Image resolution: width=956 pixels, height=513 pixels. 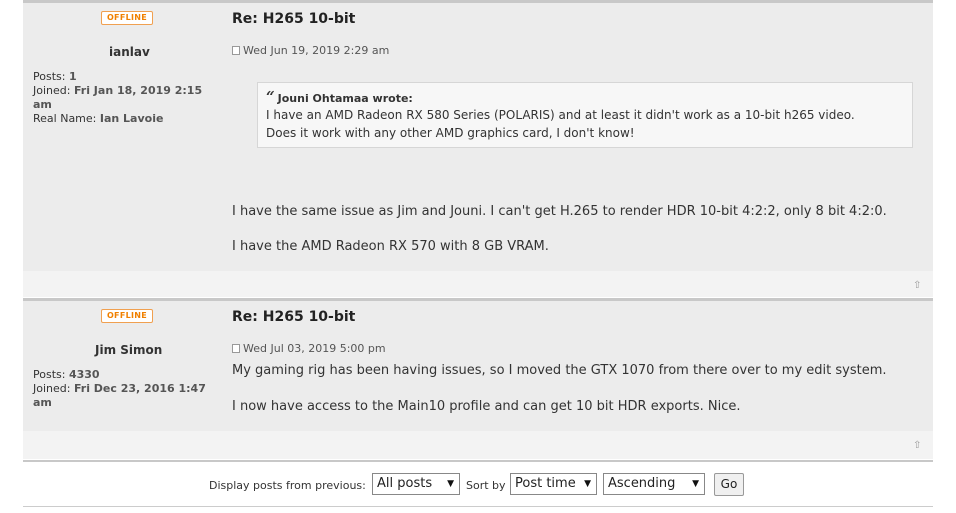 I want to click on profile-posts: Posts: 1, so click(x=55, y=76).